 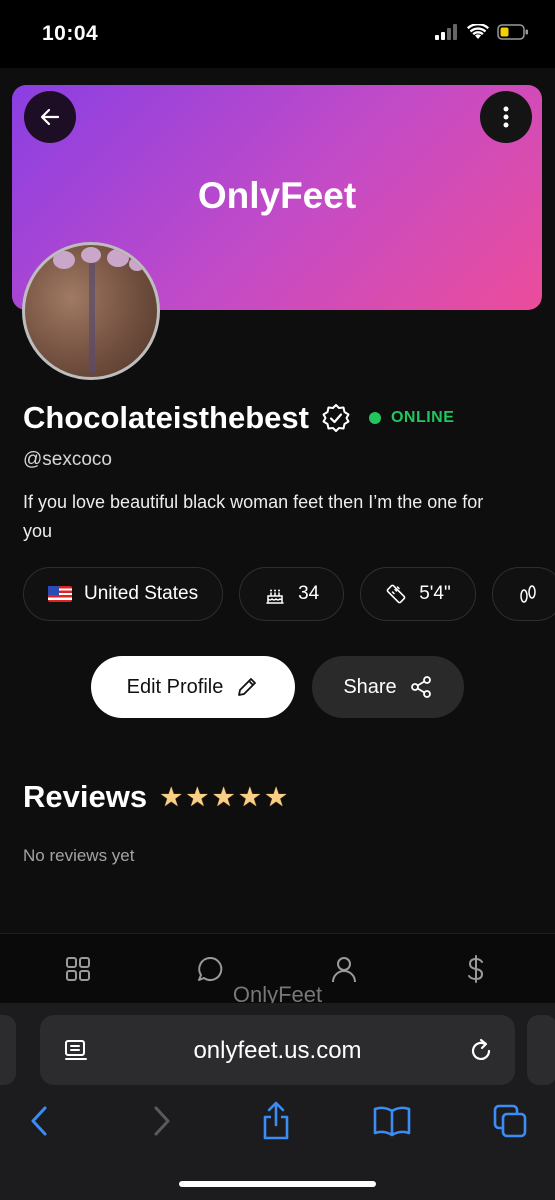 What do you see at coordinates (344, 969) in the screenshot?
I see `profile-icon` at bounding box center [344, 969].